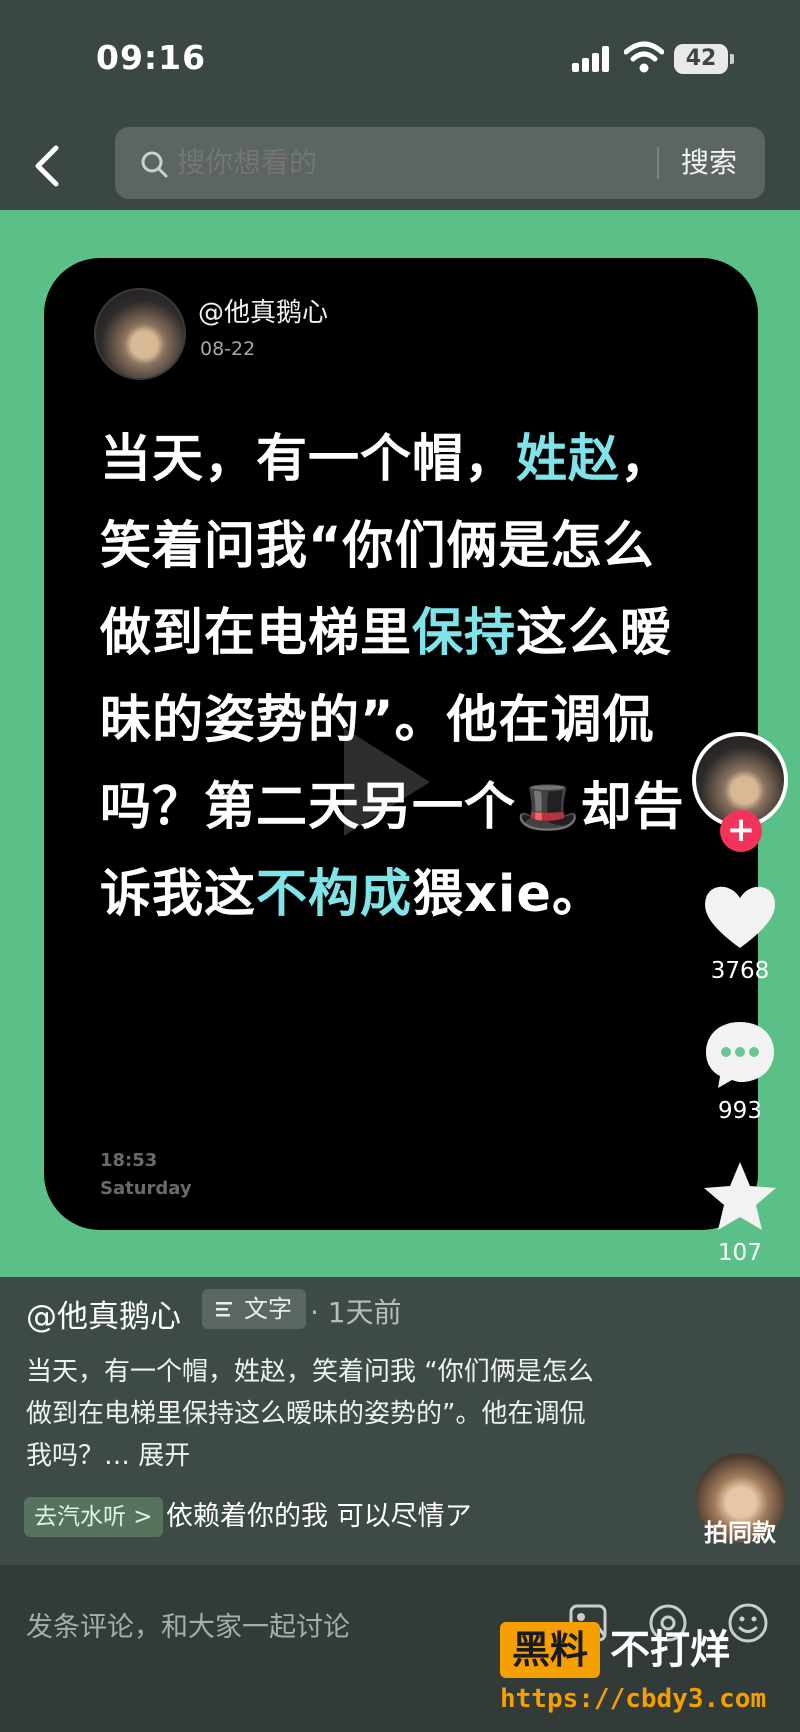 Image resolution: width=800 pixels, height=1732 pixels. I want to click on play-icon, so click(387, 782).